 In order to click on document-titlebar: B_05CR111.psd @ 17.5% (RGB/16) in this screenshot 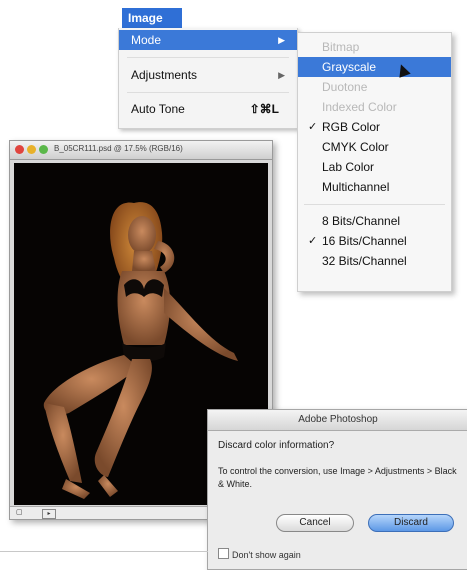, I will do `click(141, 150)`.